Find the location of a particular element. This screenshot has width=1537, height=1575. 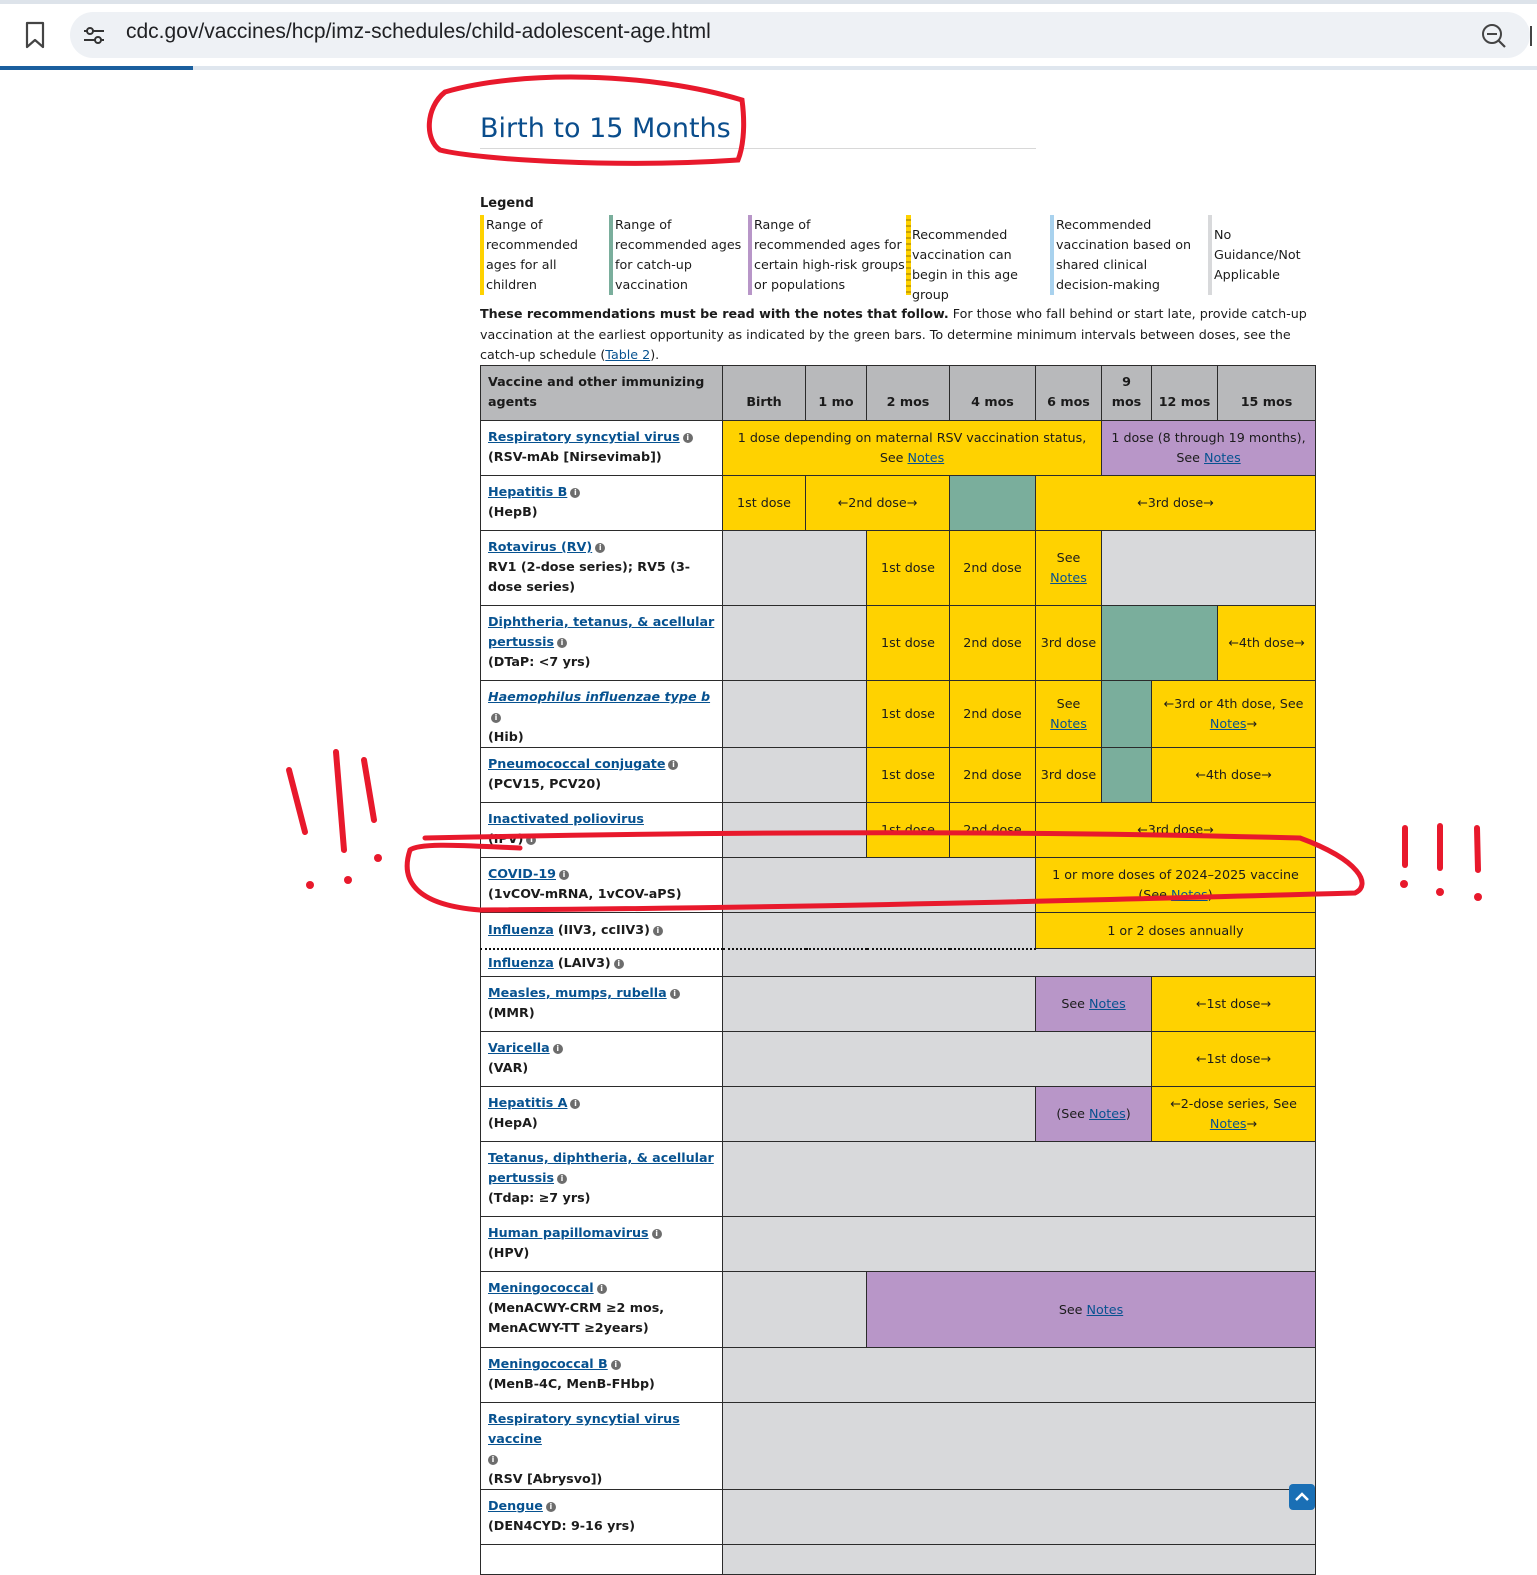

vaccine-cell: Human papillomavirus i (HPV) is located at coordinates (601, 1244).